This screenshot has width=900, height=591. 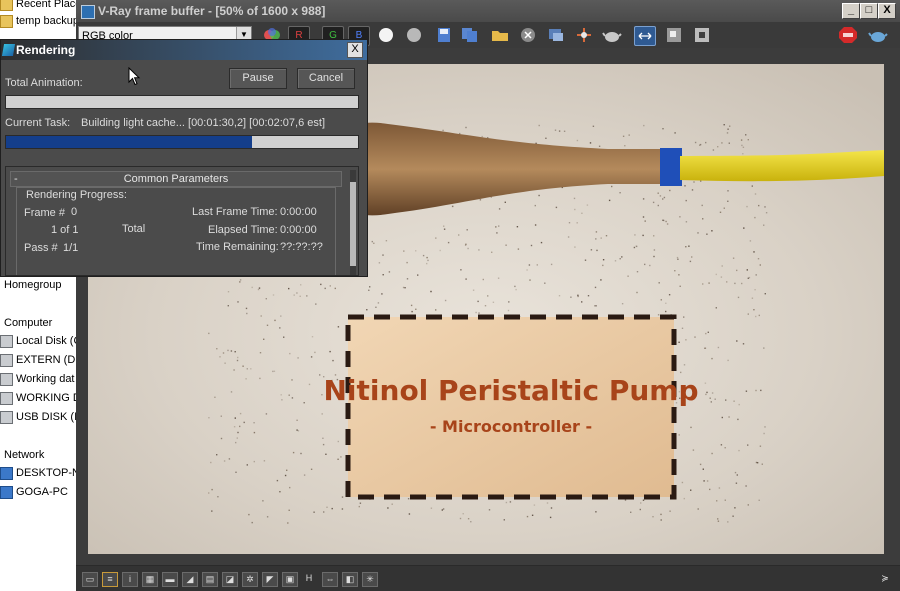 I want to click on sign-subtitle: - Microcontroller -, so click(x=511, y=426).